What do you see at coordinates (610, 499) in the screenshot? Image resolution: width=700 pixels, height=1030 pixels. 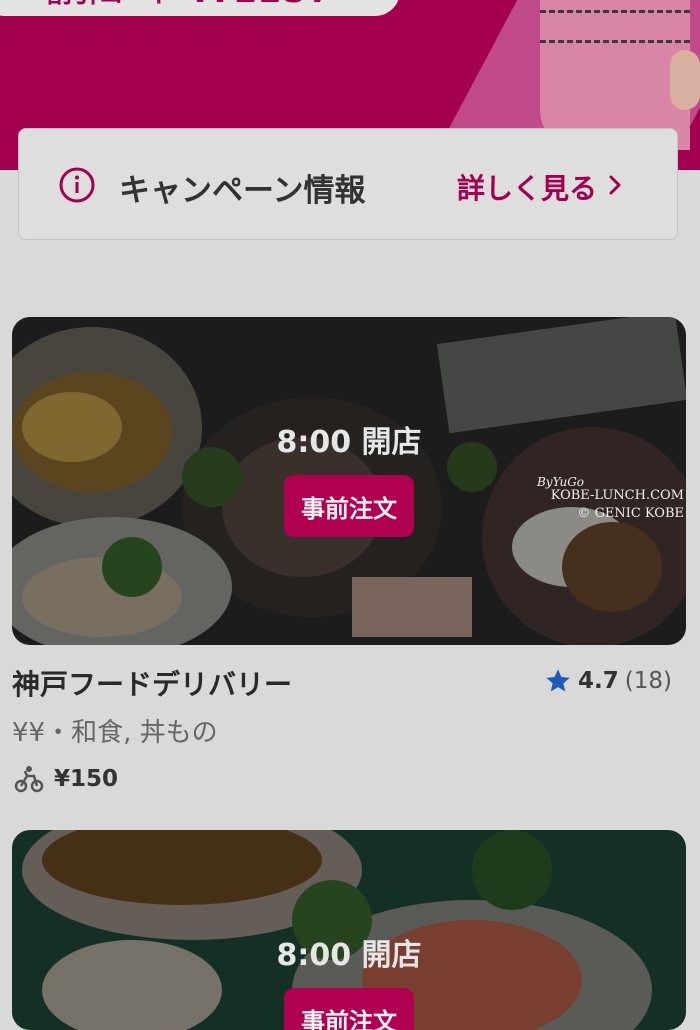 I see `photo-watermark: ByYuGo KOBE-LUNCH.COM © GENIC KOBE` at bounding box center [610, 499].